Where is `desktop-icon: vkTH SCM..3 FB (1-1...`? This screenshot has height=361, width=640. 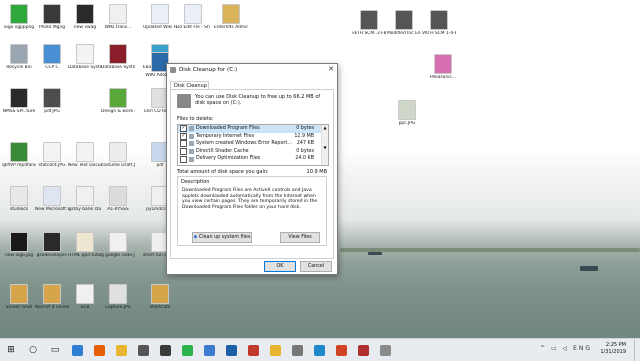 desktop-icon: vkTH SCM..3 FB (1-1... is located at coordinates (369, 23).